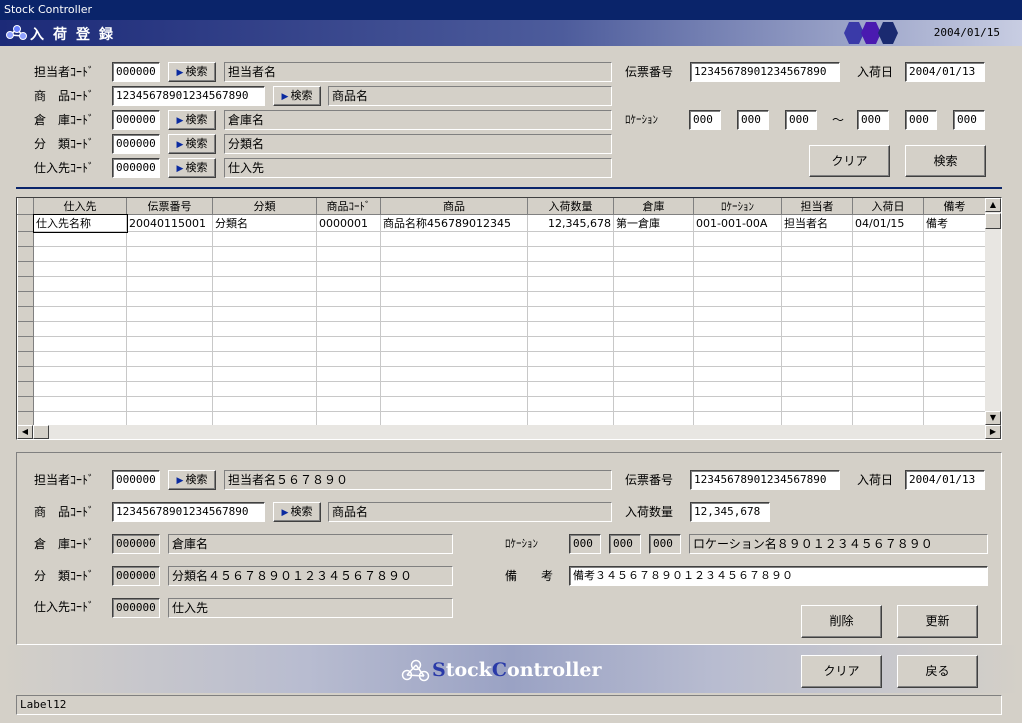  I want to click on grid-cell: 12,345,678, so click(570, 223).